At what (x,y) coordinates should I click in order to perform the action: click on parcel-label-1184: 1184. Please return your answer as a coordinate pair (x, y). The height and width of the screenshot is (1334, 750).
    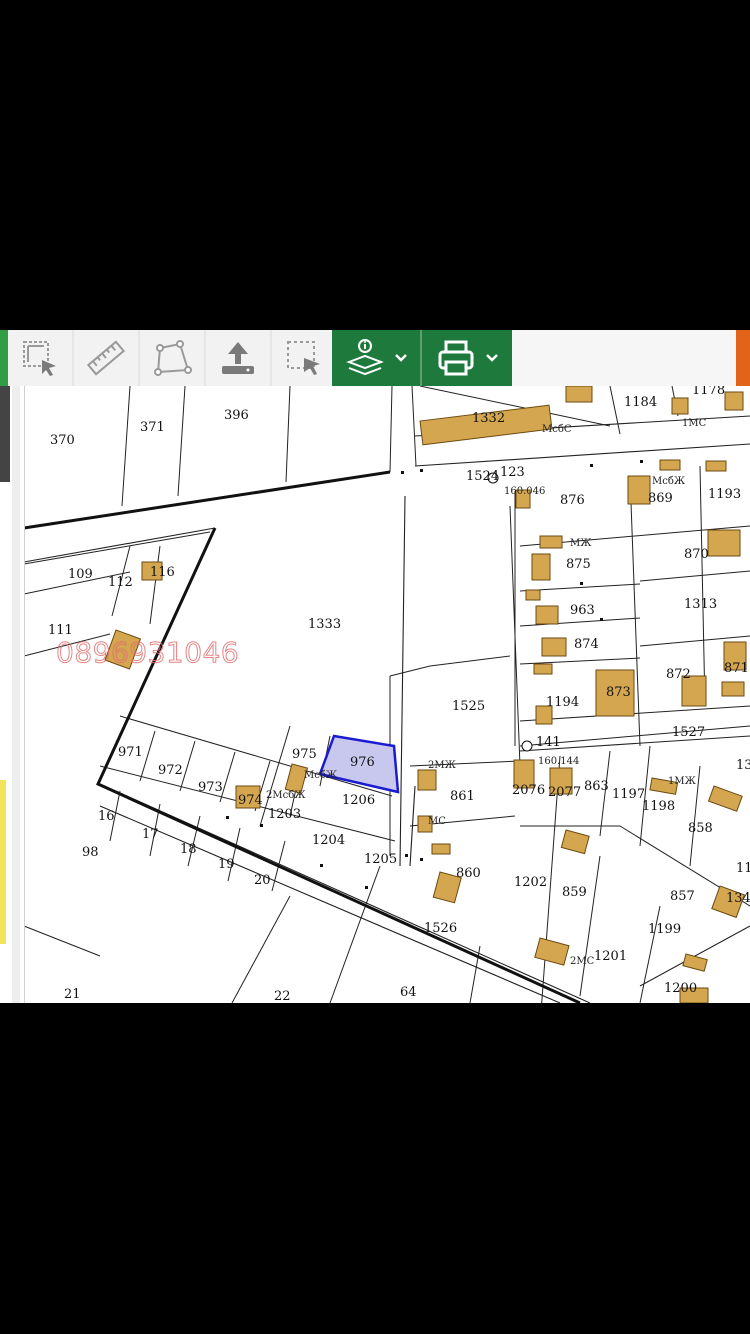
    Looking at the image, I should click on (640, 402).